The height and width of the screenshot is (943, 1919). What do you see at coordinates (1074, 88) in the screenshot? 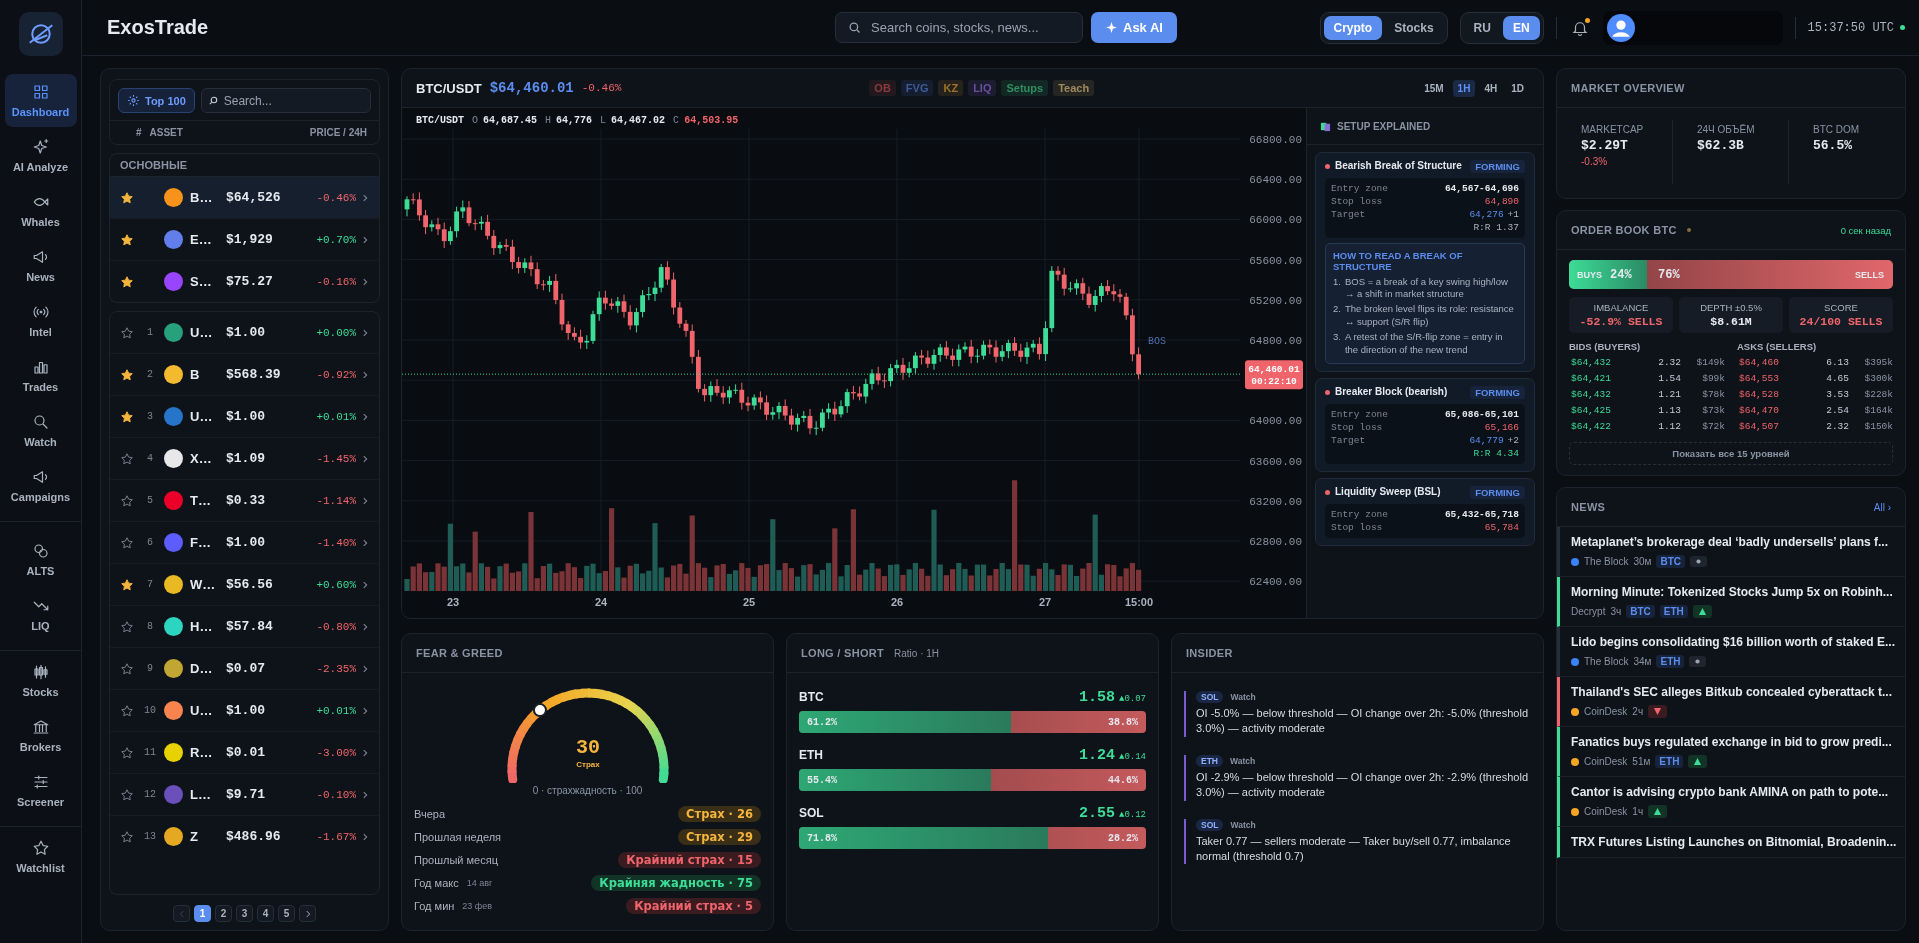
I see `overlay-toggle: Teach` at bounding box center [1074, 88].